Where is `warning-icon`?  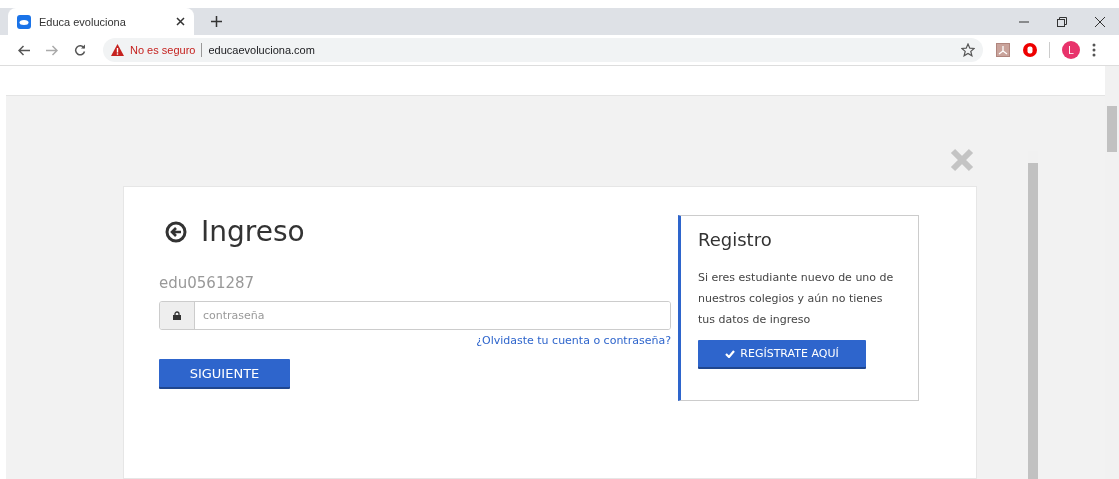 warning-icon is located at coordinates (117, 50).